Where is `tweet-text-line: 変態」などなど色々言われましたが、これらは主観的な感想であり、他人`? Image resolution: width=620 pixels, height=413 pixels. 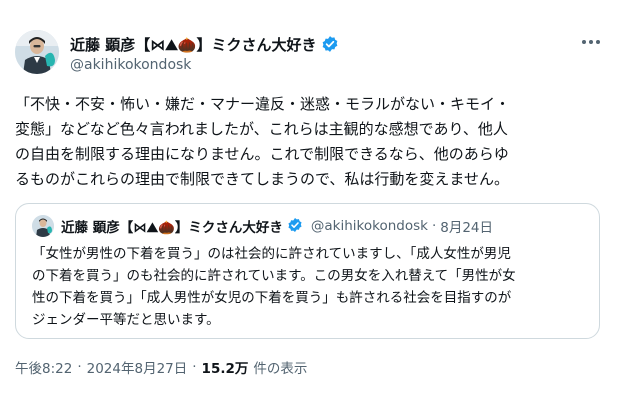 tweet-text-line: 変態」などなど色々言われましたが、これらは主観的な感想であり、他人 is located at coordinates (261, 129).